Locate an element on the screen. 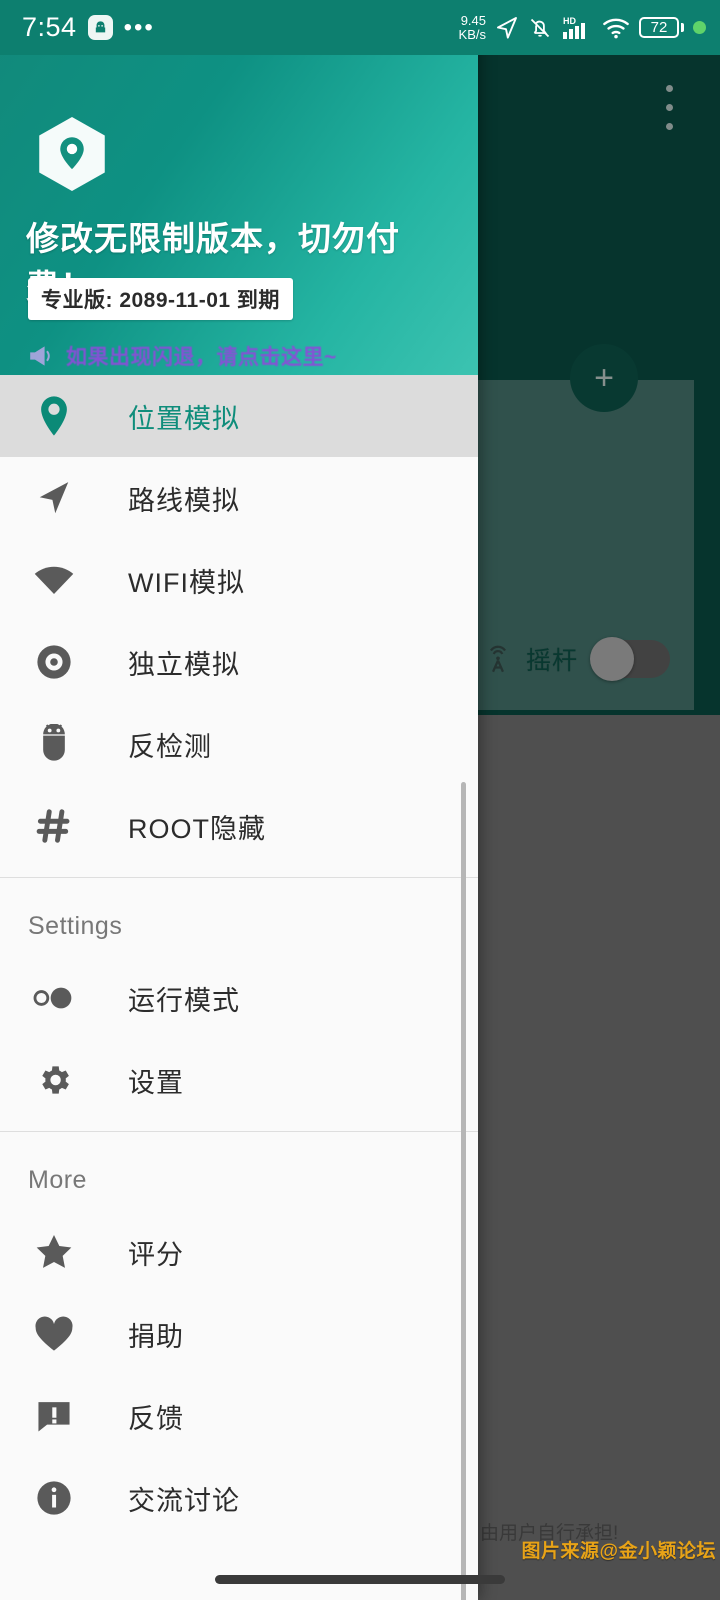 This screenshot has height=1600, width=720. sidebar-item-label: 交流讨论 is located at coordinates (184, 1500).